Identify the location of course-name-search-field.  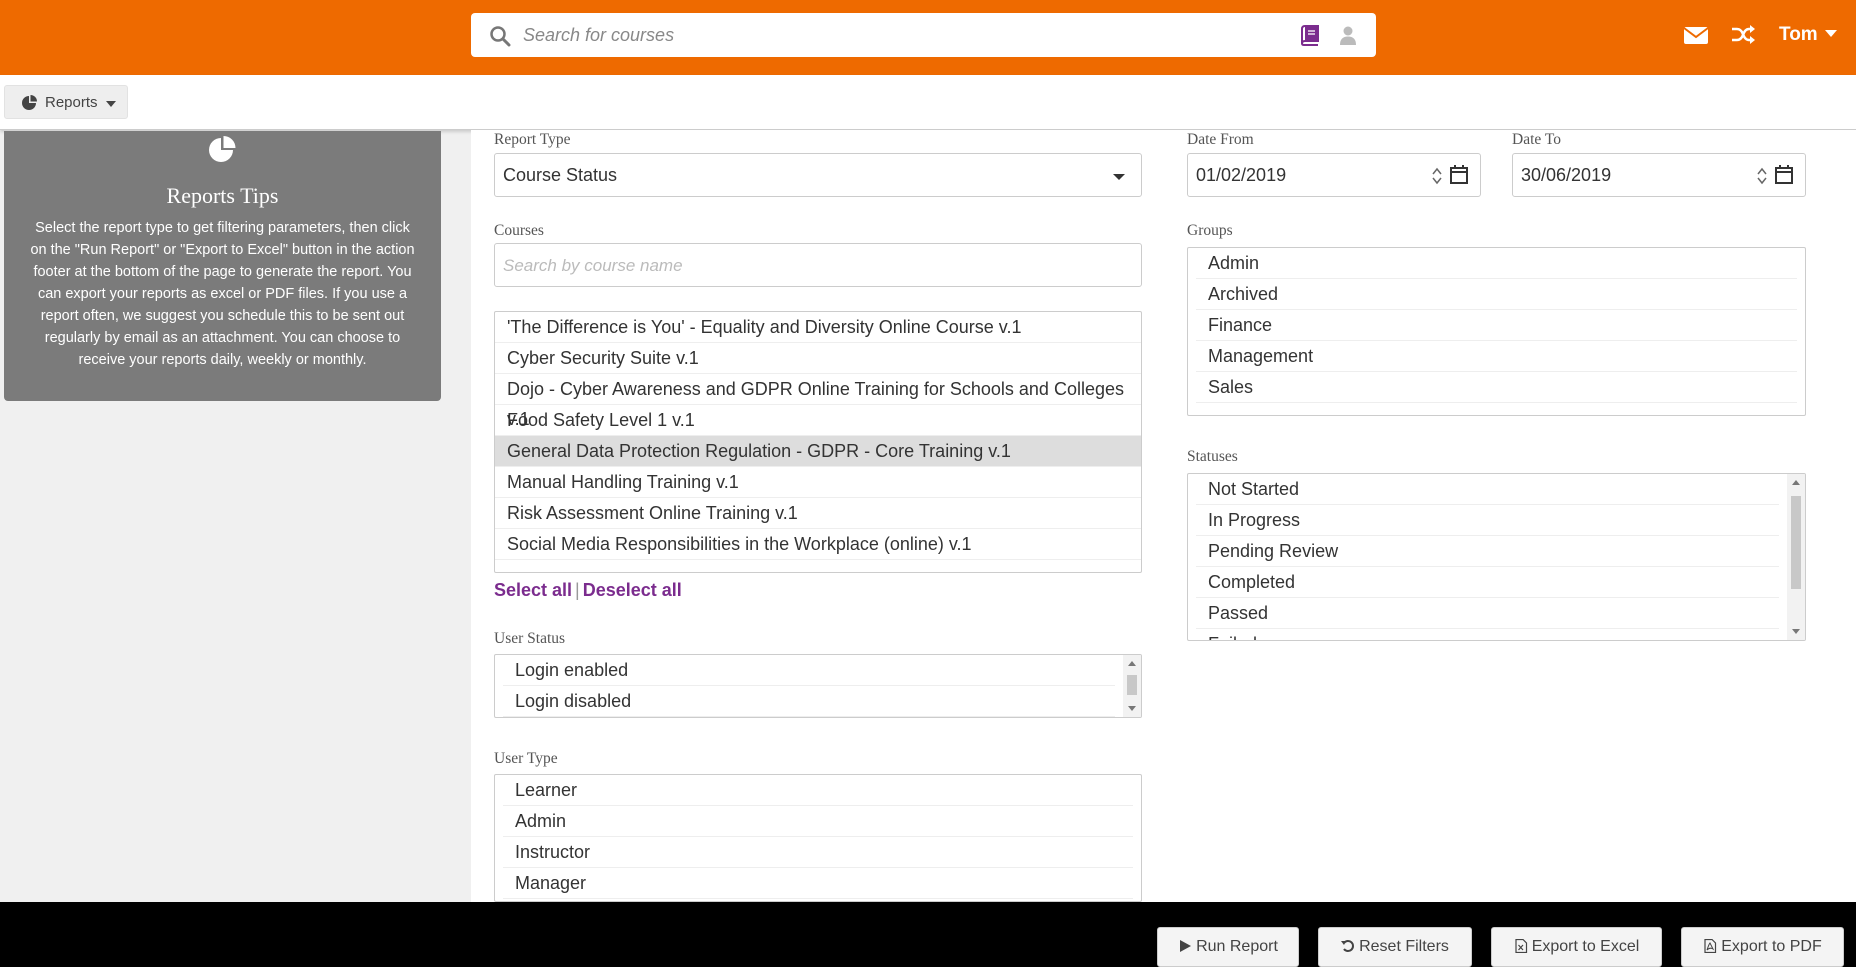
(818, 265).